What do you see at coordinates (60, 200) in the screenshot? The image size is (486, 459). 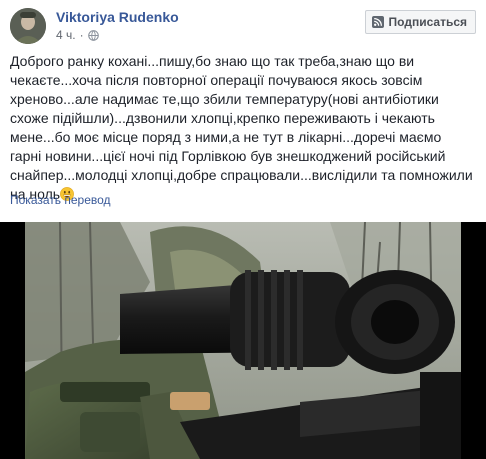 I see `translate-link: Показать перевод` at bounding box center [60, 200].